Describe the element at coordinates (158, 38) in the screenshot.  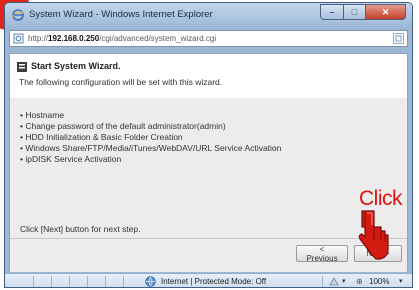
I see `url-path: /cgi/advanced/system_wizard.cgi` at that location.